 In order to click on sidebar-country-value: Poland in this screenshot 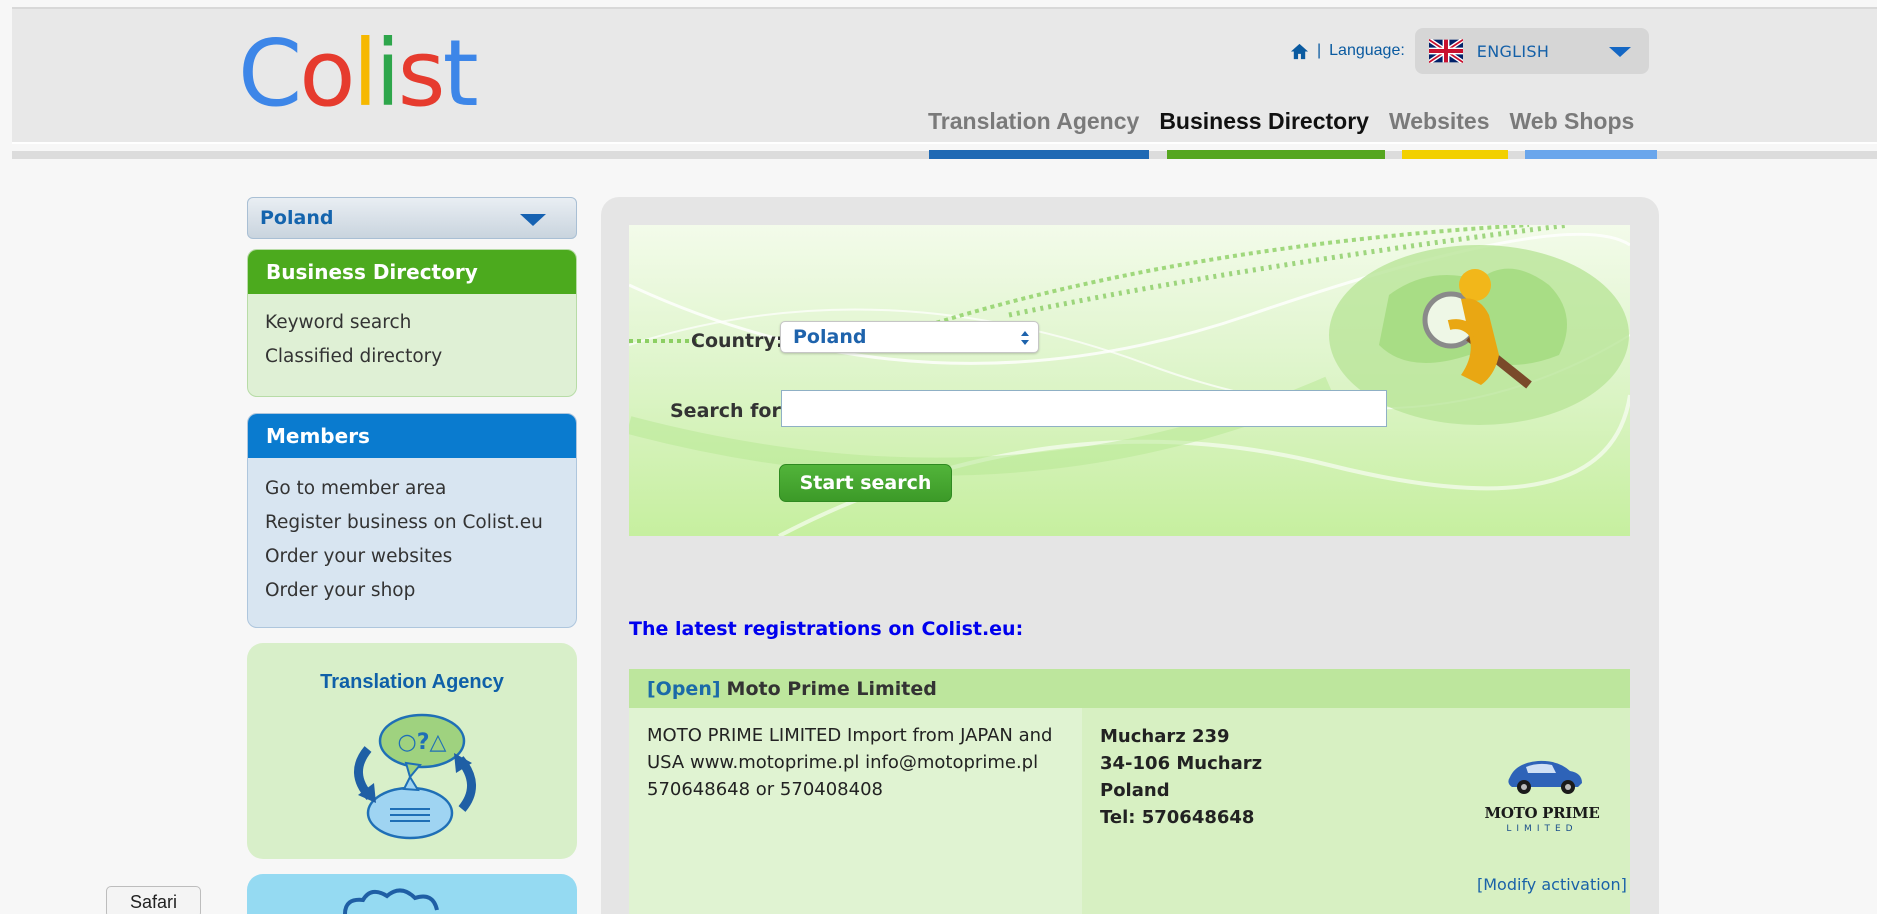, I will do `click(297, 218)`.